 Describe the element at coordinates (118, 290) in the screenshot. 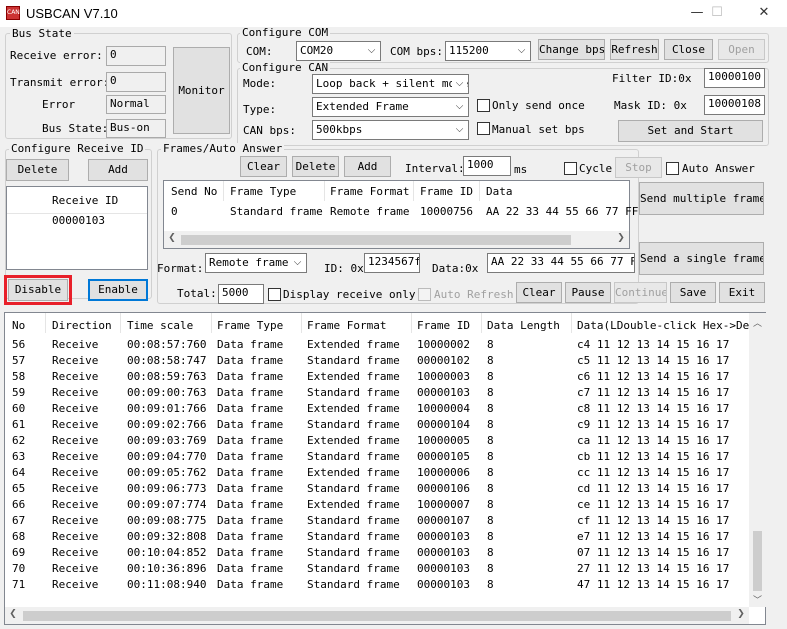

I see `enable-button: Enable` at that location.